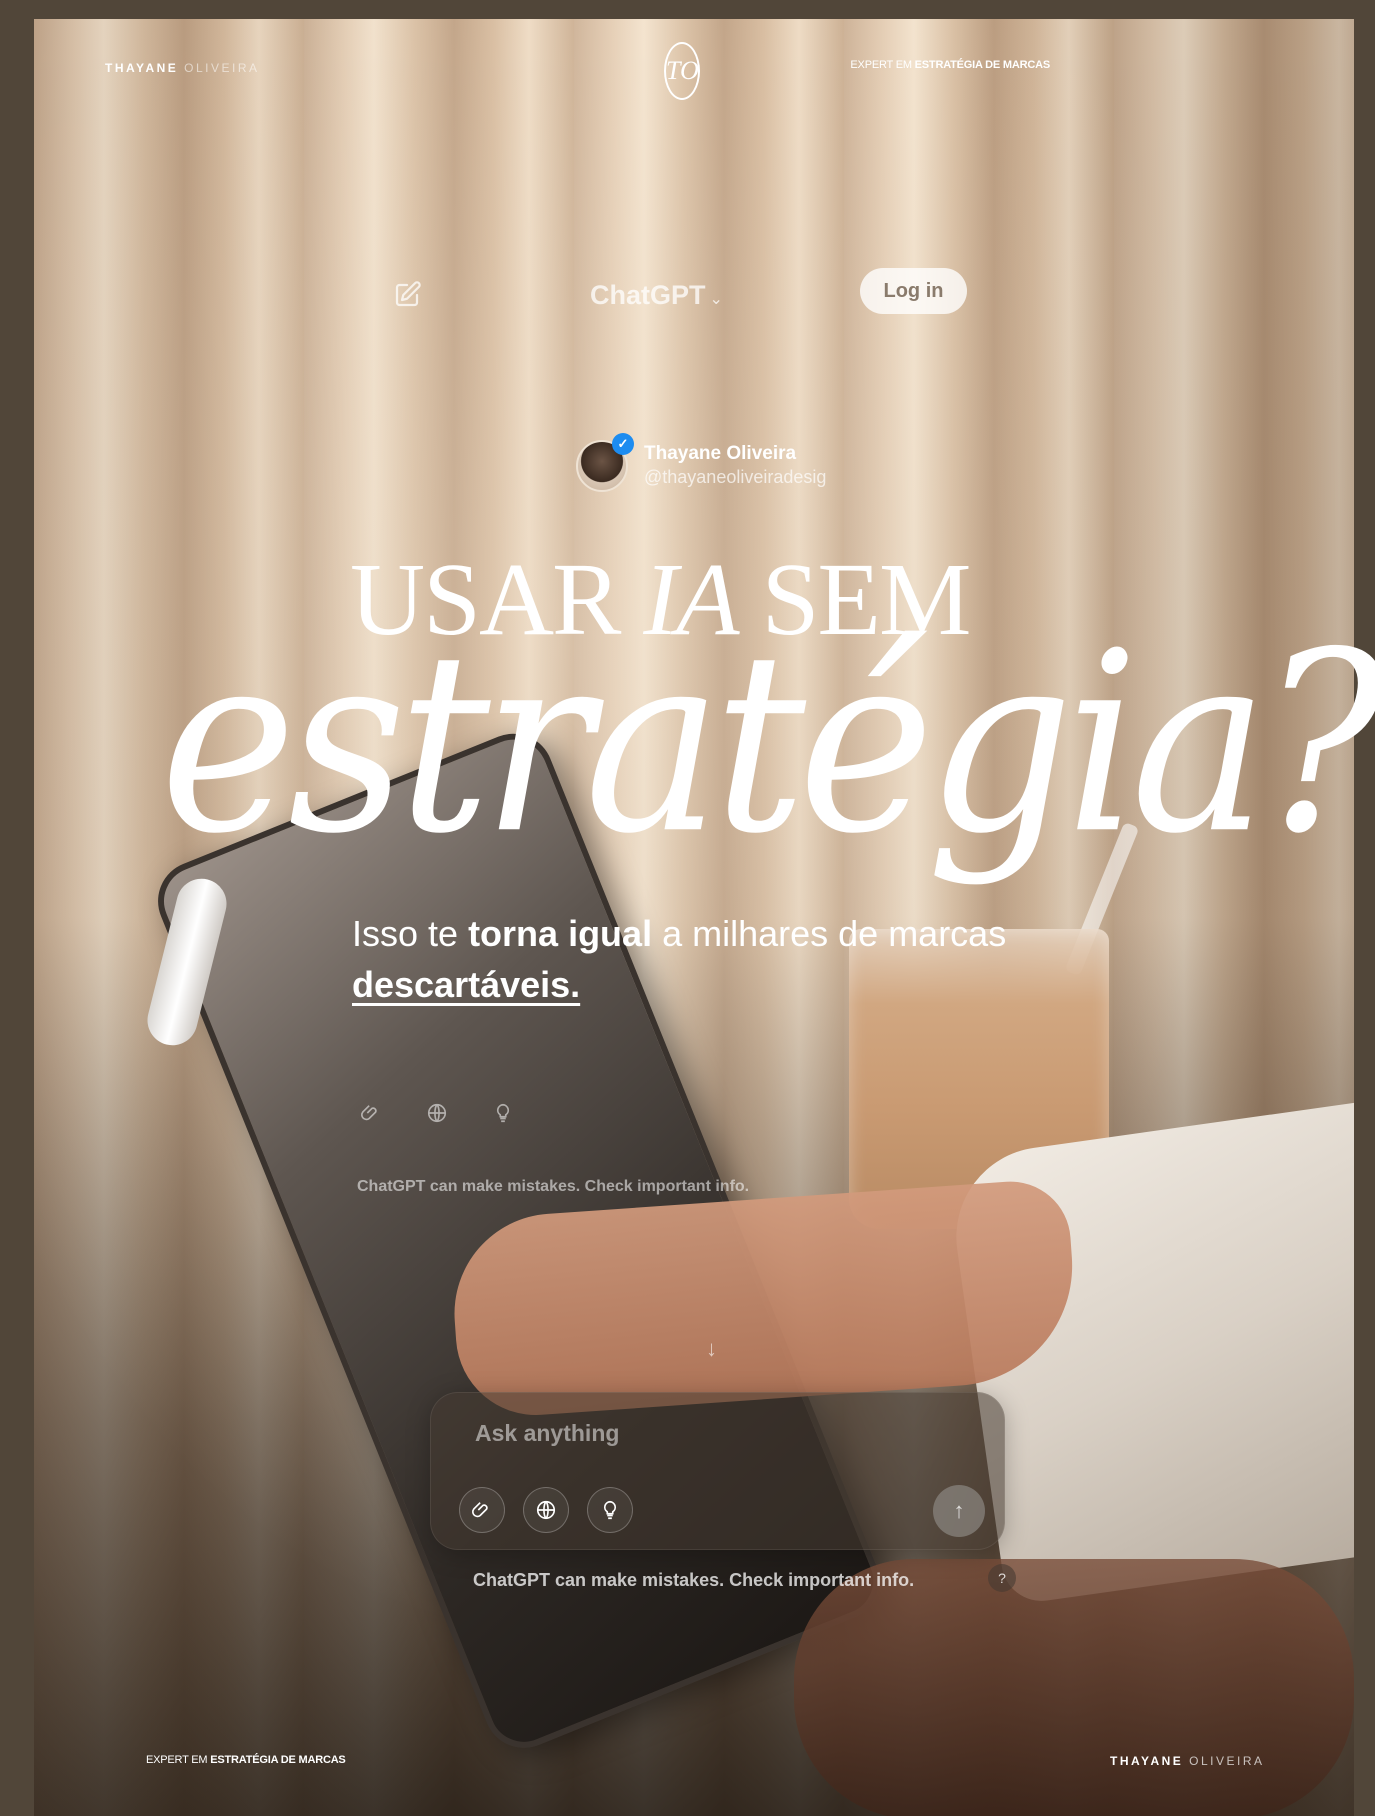 The image size is (1375, 1816). I want to click on search-web-button, so click(546, 1510).